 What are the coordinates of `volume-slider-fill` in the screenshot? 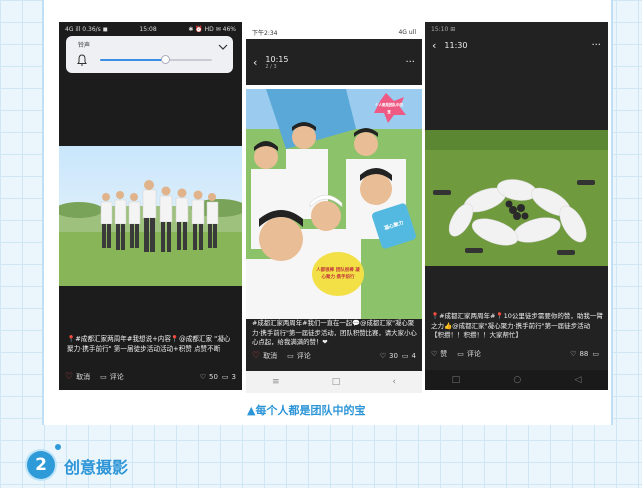 It's located at (132, 60).